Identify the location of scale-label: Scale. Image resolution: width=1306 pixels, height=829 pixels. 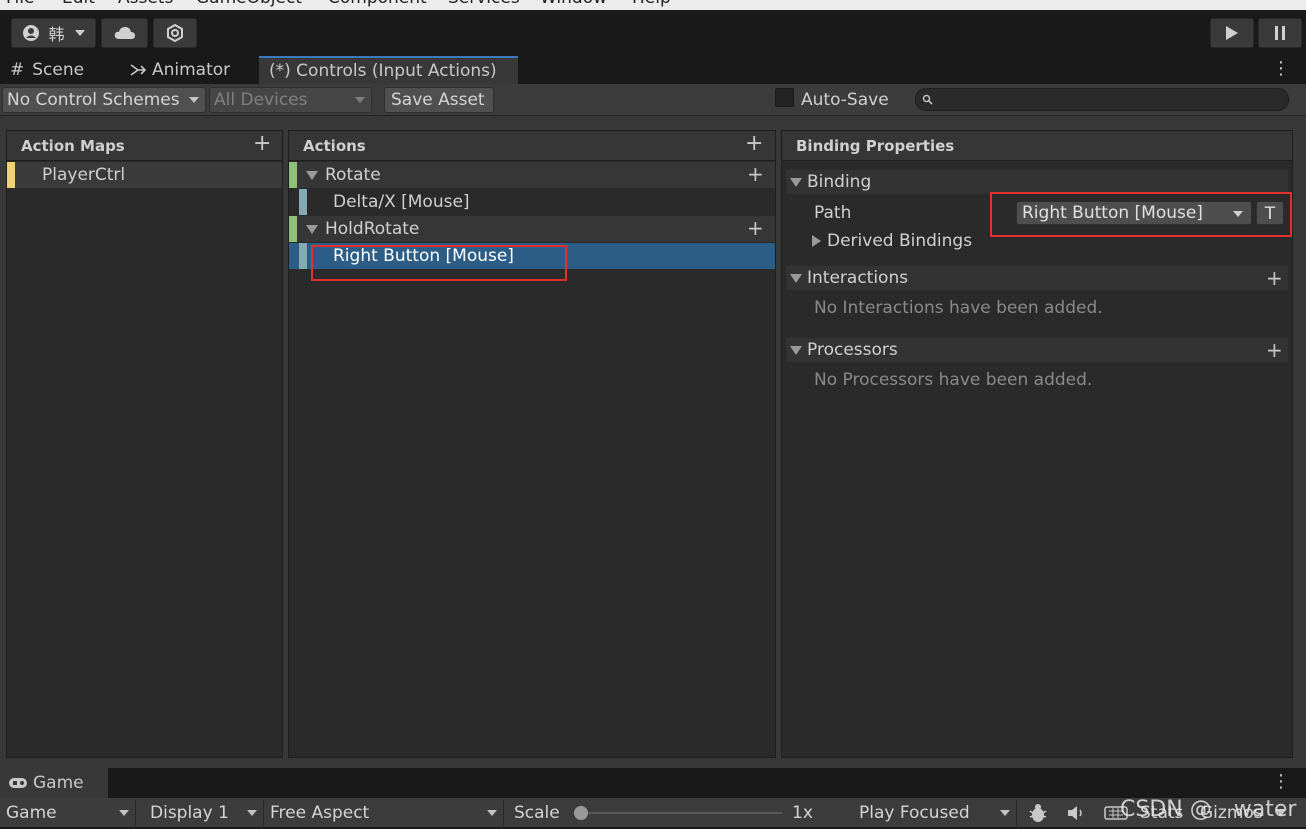
(537, 813).